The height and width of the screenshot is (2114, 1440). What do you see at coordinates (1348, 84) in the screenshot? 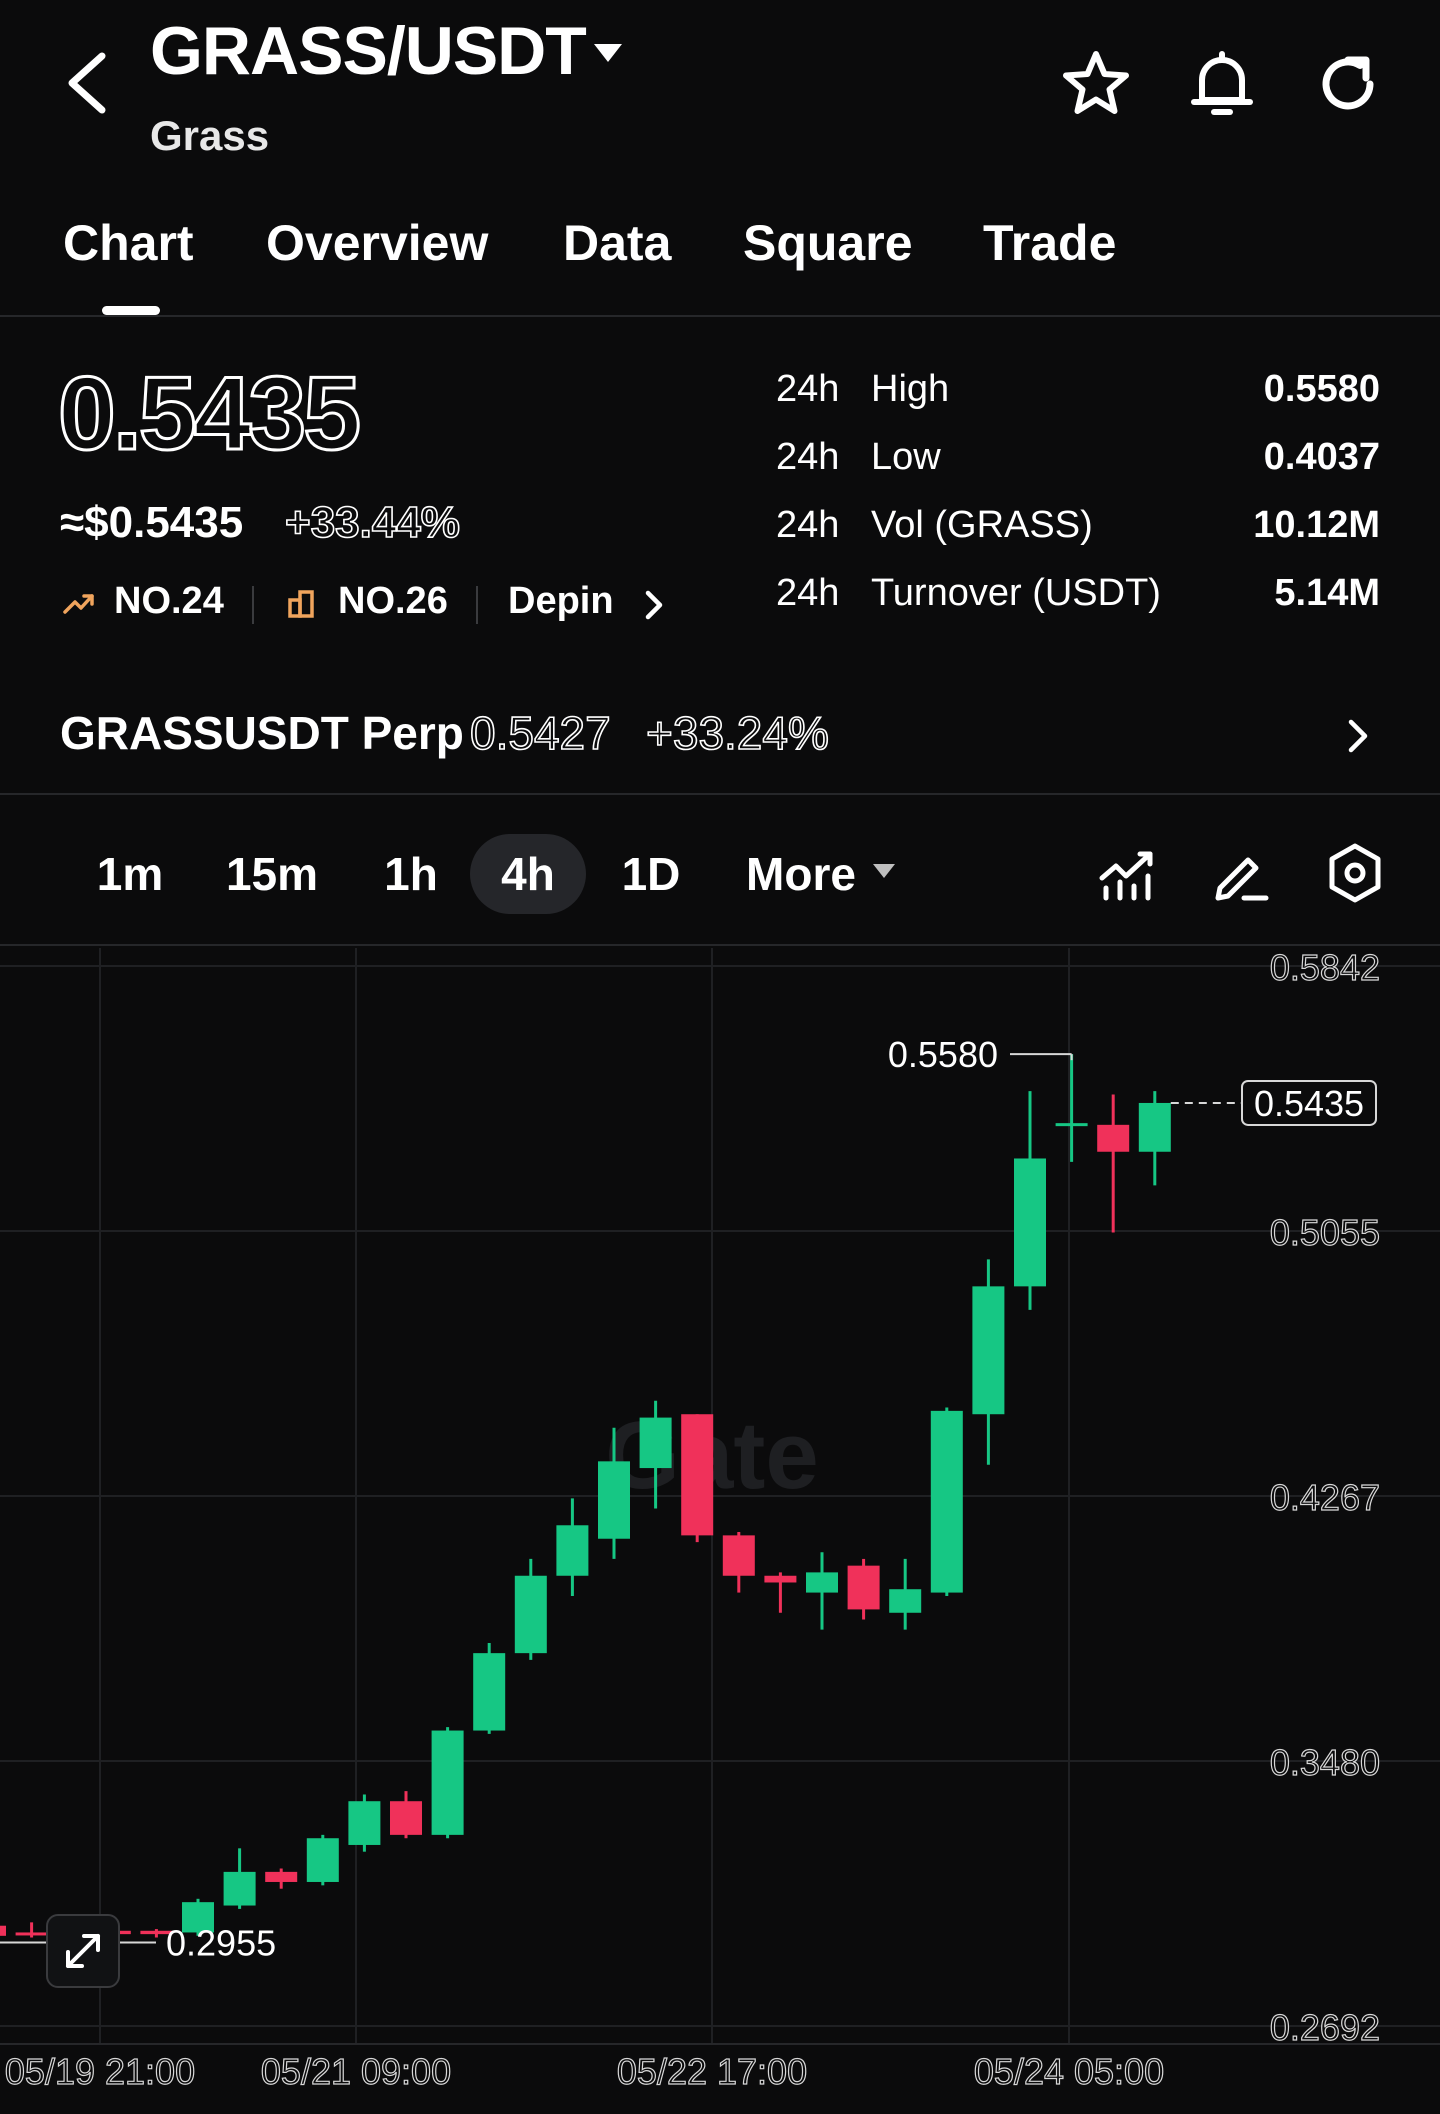
I see `refresh-icon` at bounding box center [1348, 84].